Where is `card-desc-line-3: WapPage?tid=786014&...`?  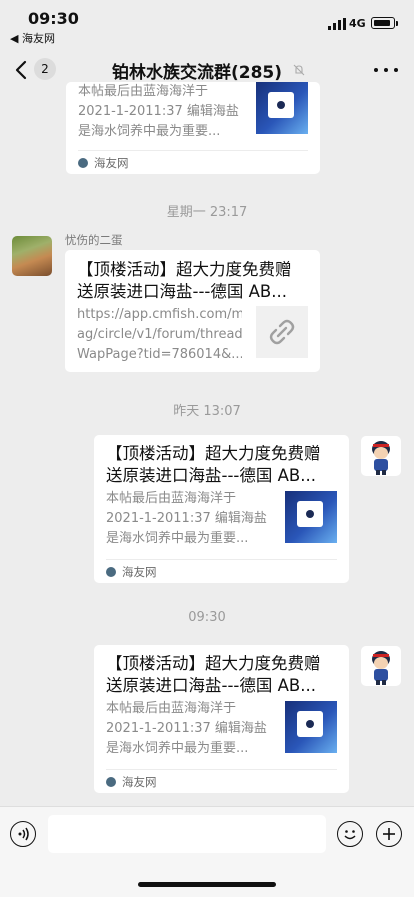 card-desc-line-3: WapPage?tid=786014&... is located at coordinates (159, 354).